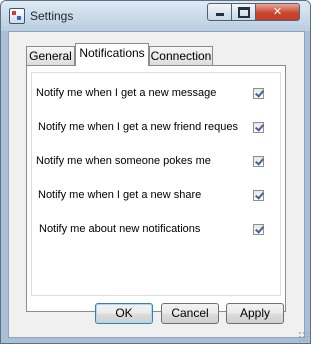 Image resolution: width=320 pixels, height=344 pixels. Describe the element at coordinates (258, 93) in the screenshot. I see `notify-new-message-checkbox` at that location.